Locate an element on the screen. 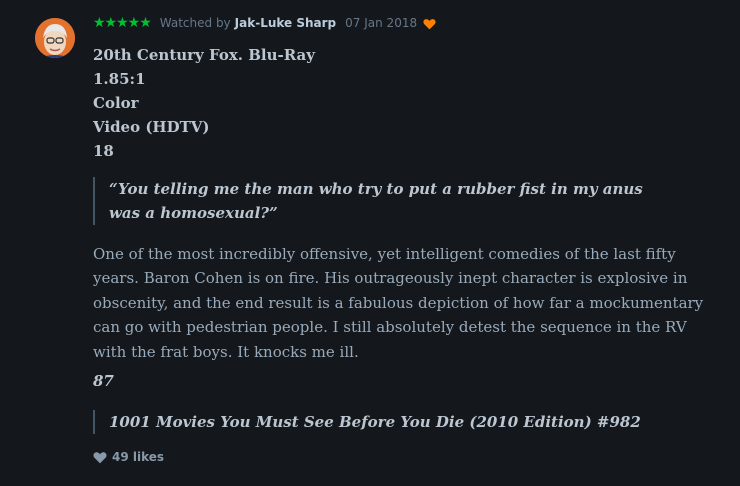  spec-distributor: 20th Century Fox. Blu-Ray is located at coordinates (204, 55).